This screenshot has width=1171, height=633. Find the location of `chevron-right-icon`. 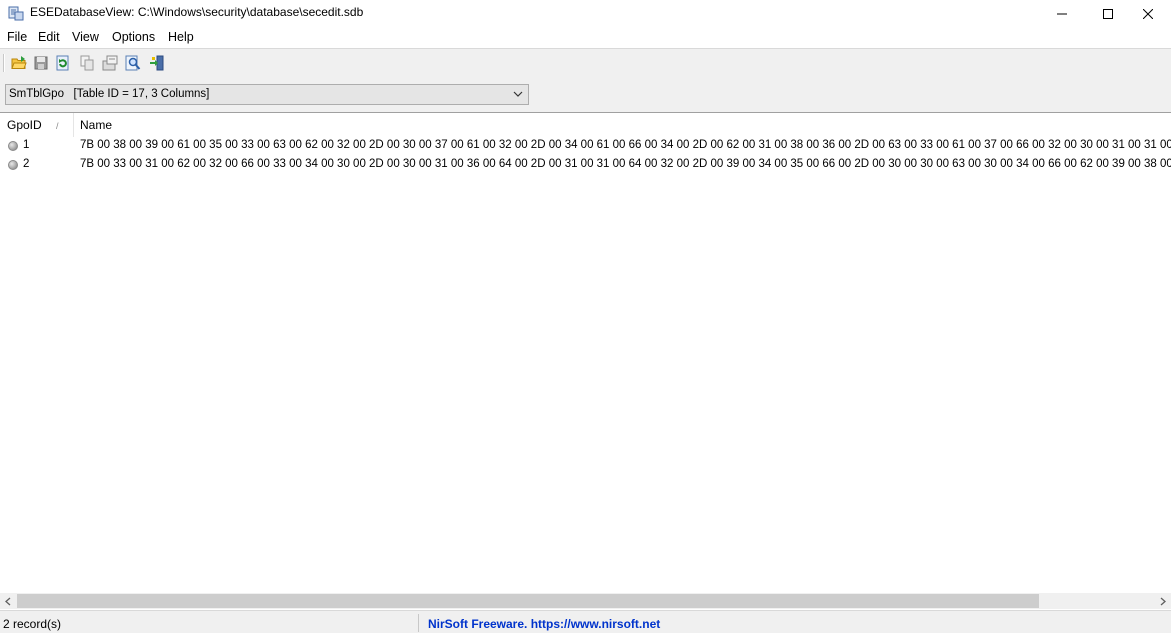

chevron-right-icon is located at coordinates (1163, 601).